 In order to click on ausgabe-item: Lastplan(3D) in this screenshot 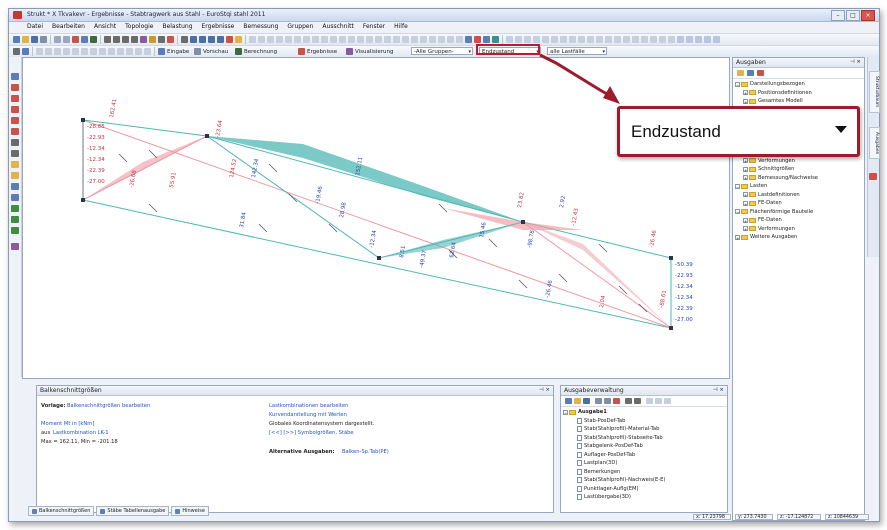, I will do `click(645, 463)`.